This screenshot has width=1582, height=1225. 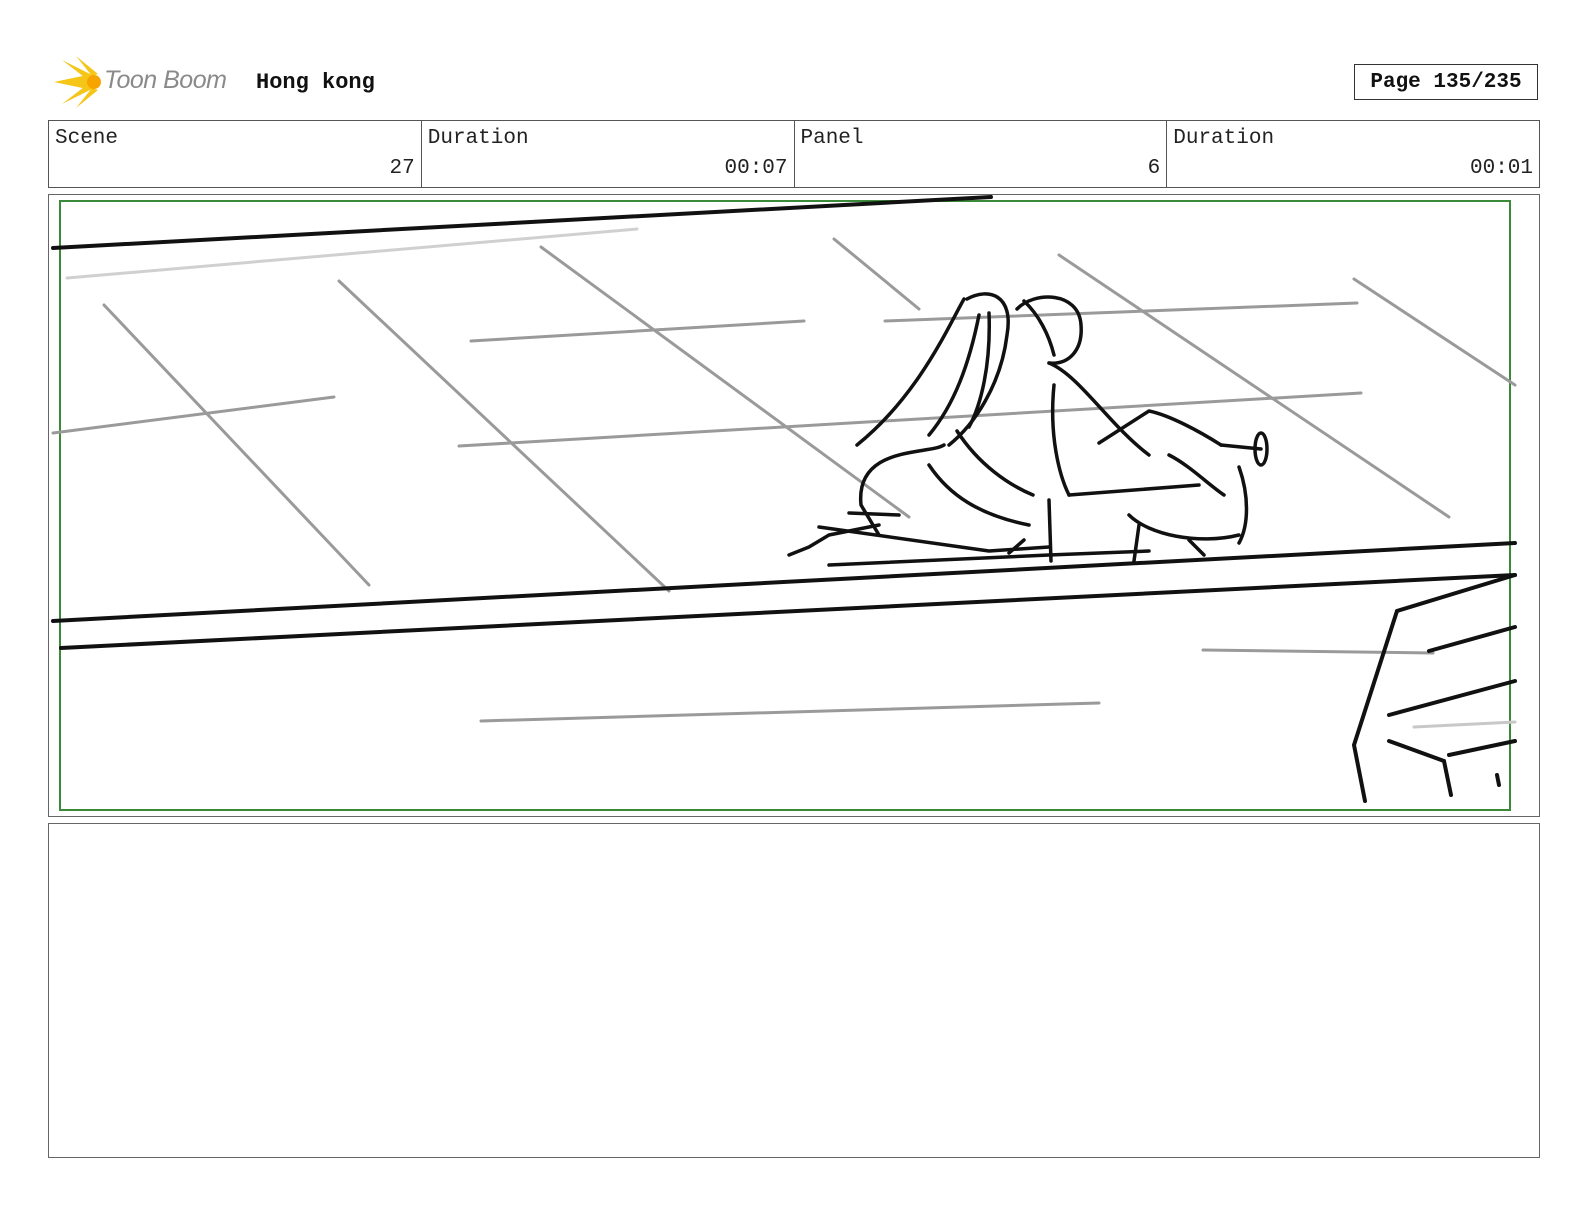 What do you see at coordinates (1434, 688) in the screenshot?
I see `foreground-vehicle` at bounding box center [1434, 688].